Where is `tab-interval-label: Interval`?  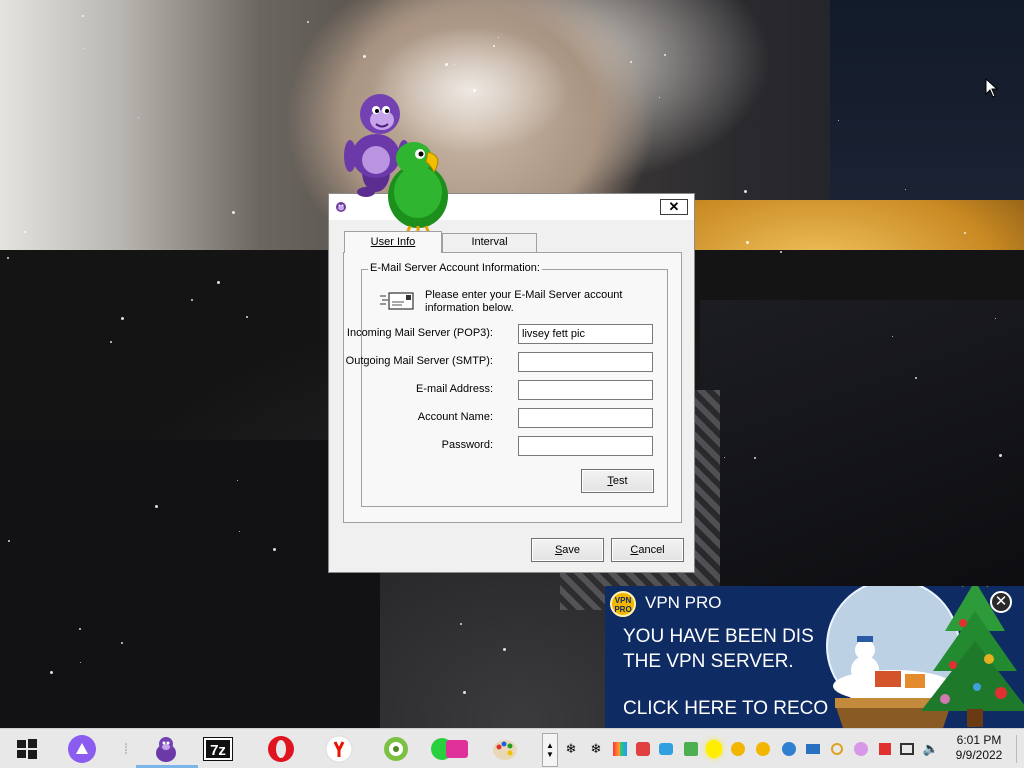 tab-interval-label: Interval is located at coordinates (489, 242).